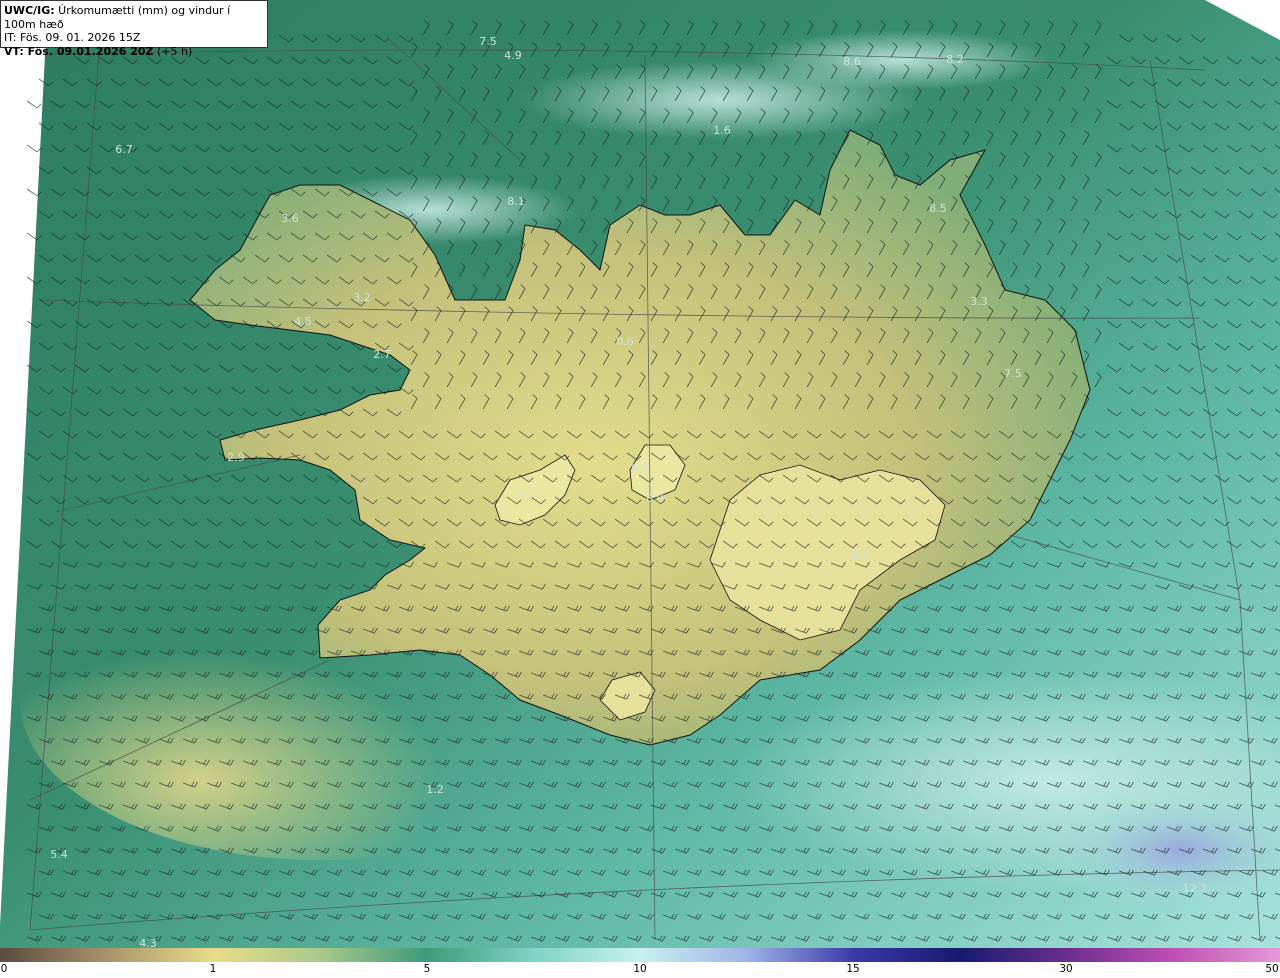 This screenshot has width=1280, height=978. What do you see at coordinates (213, 969) in the screenshot?
I see `colorbar-tick-label: 1` at bounding box center [213, 969].